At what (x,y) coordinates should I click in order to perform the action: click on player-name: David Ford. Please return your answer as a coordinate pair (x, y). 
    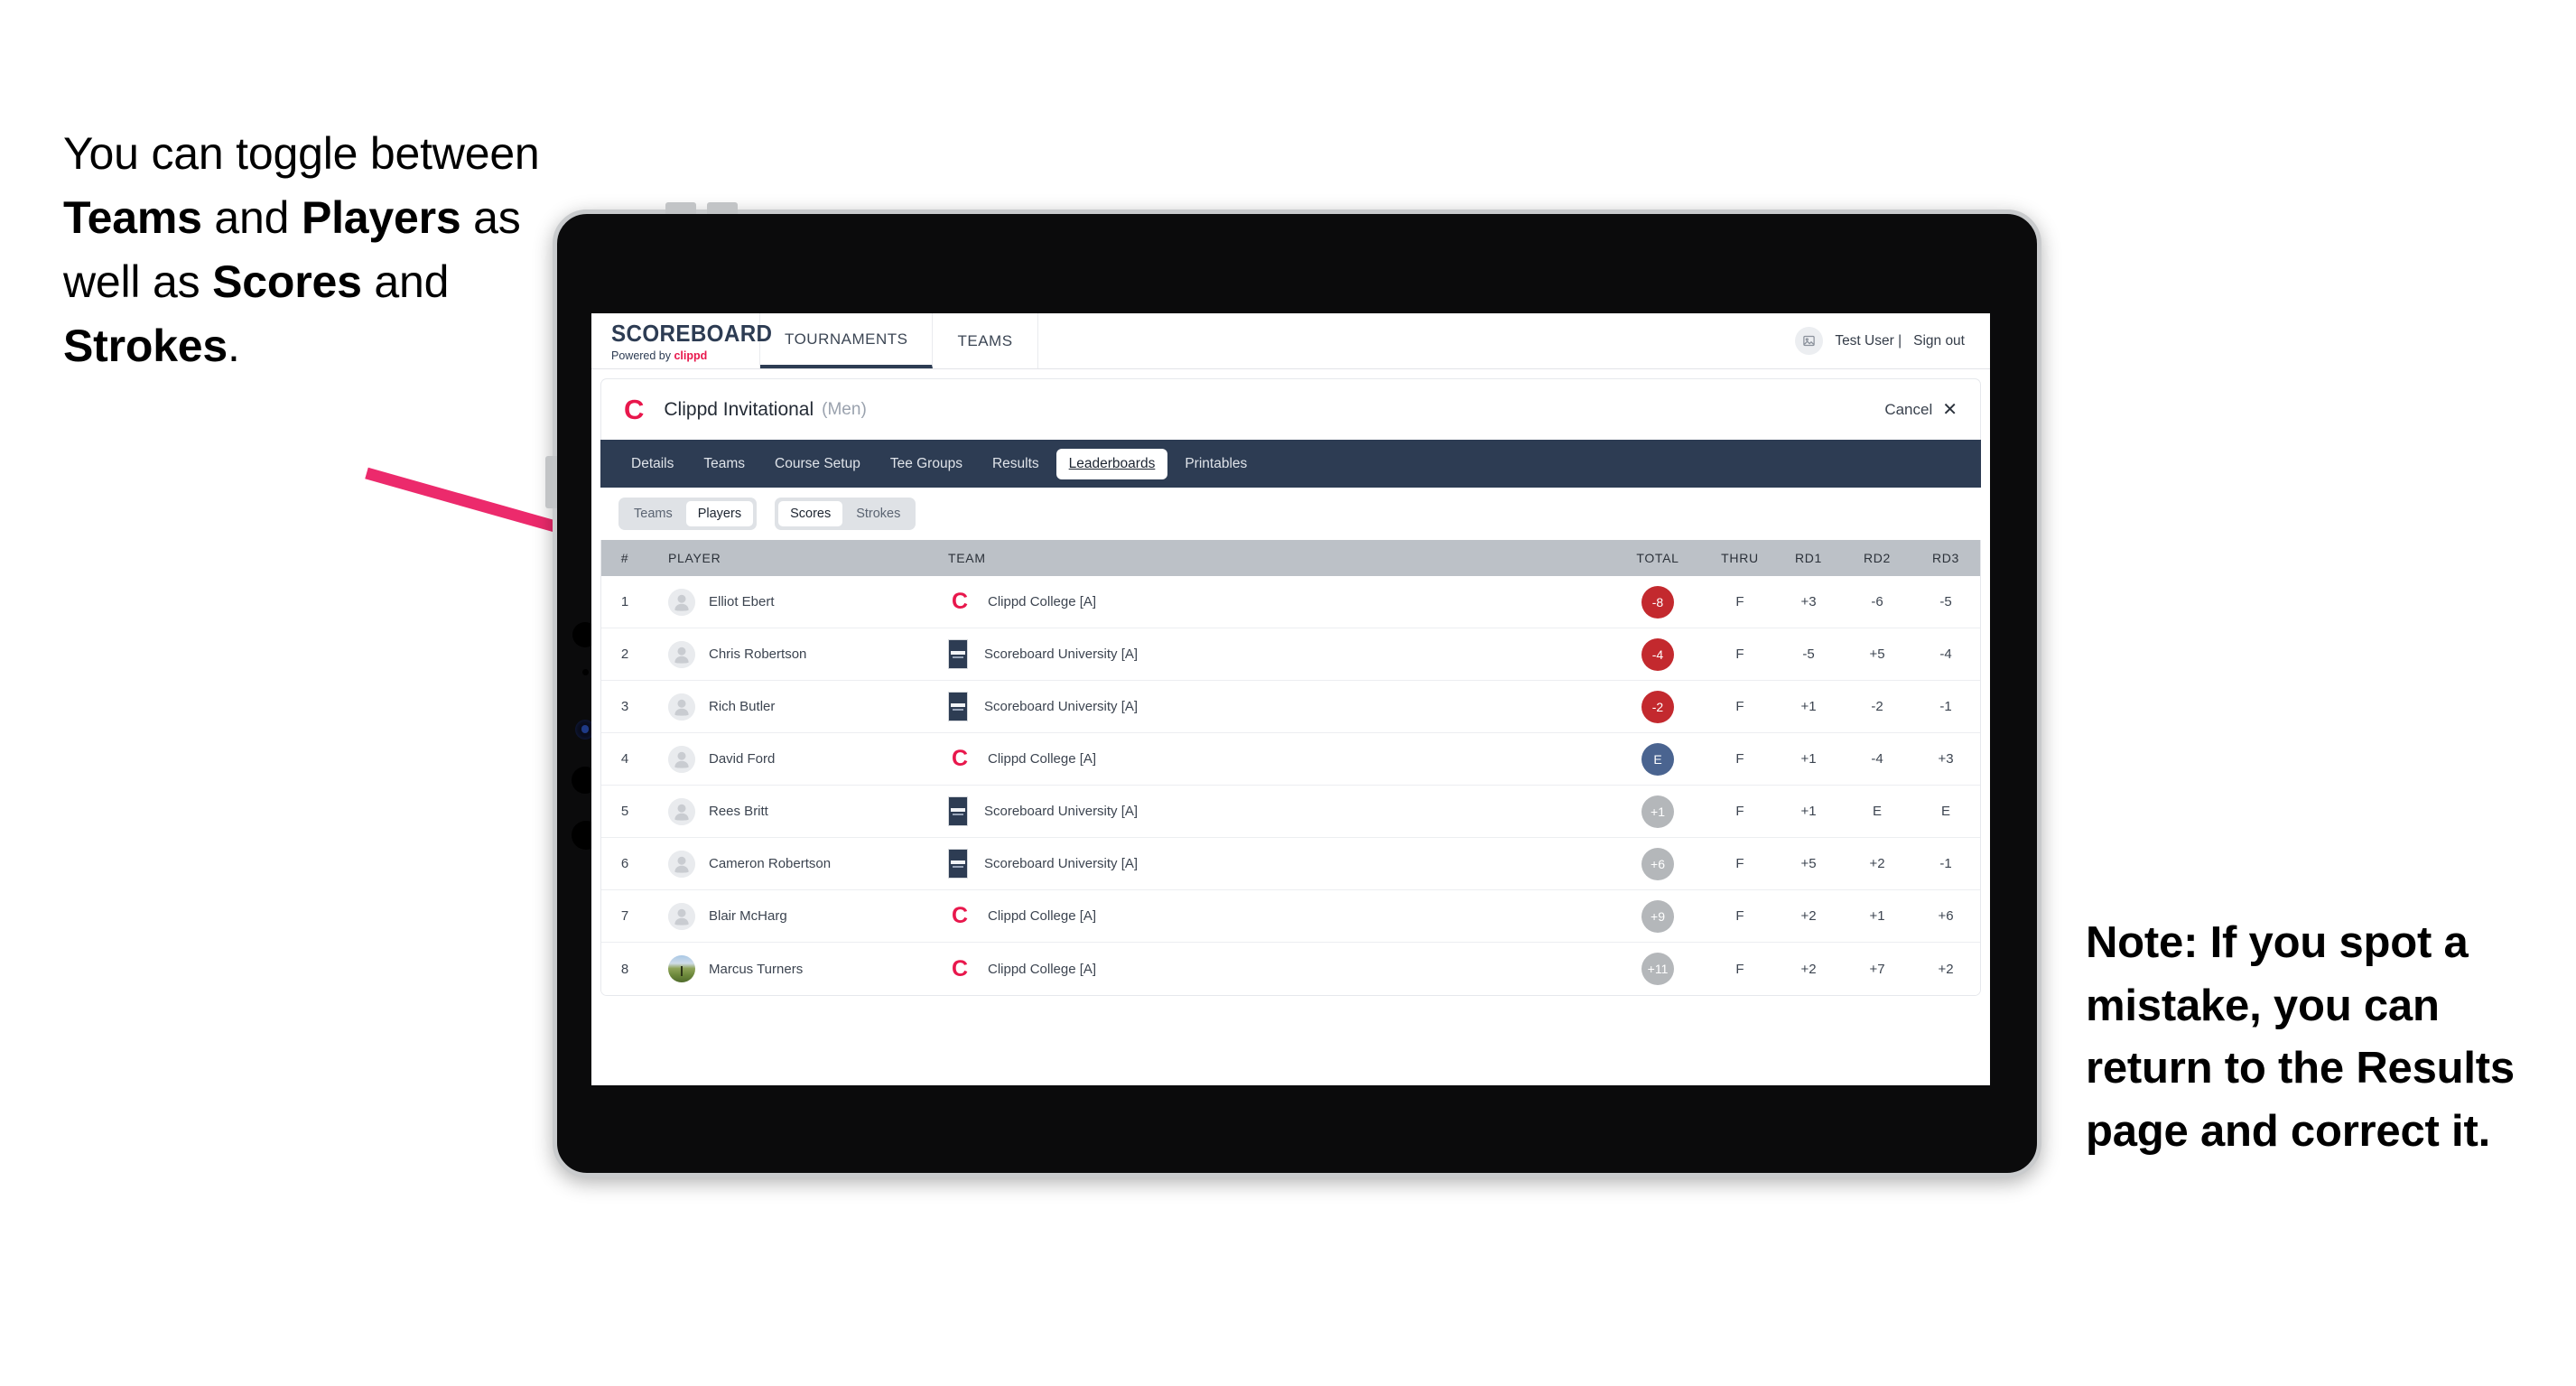
    Looking at the image, I should click on (742, 759).